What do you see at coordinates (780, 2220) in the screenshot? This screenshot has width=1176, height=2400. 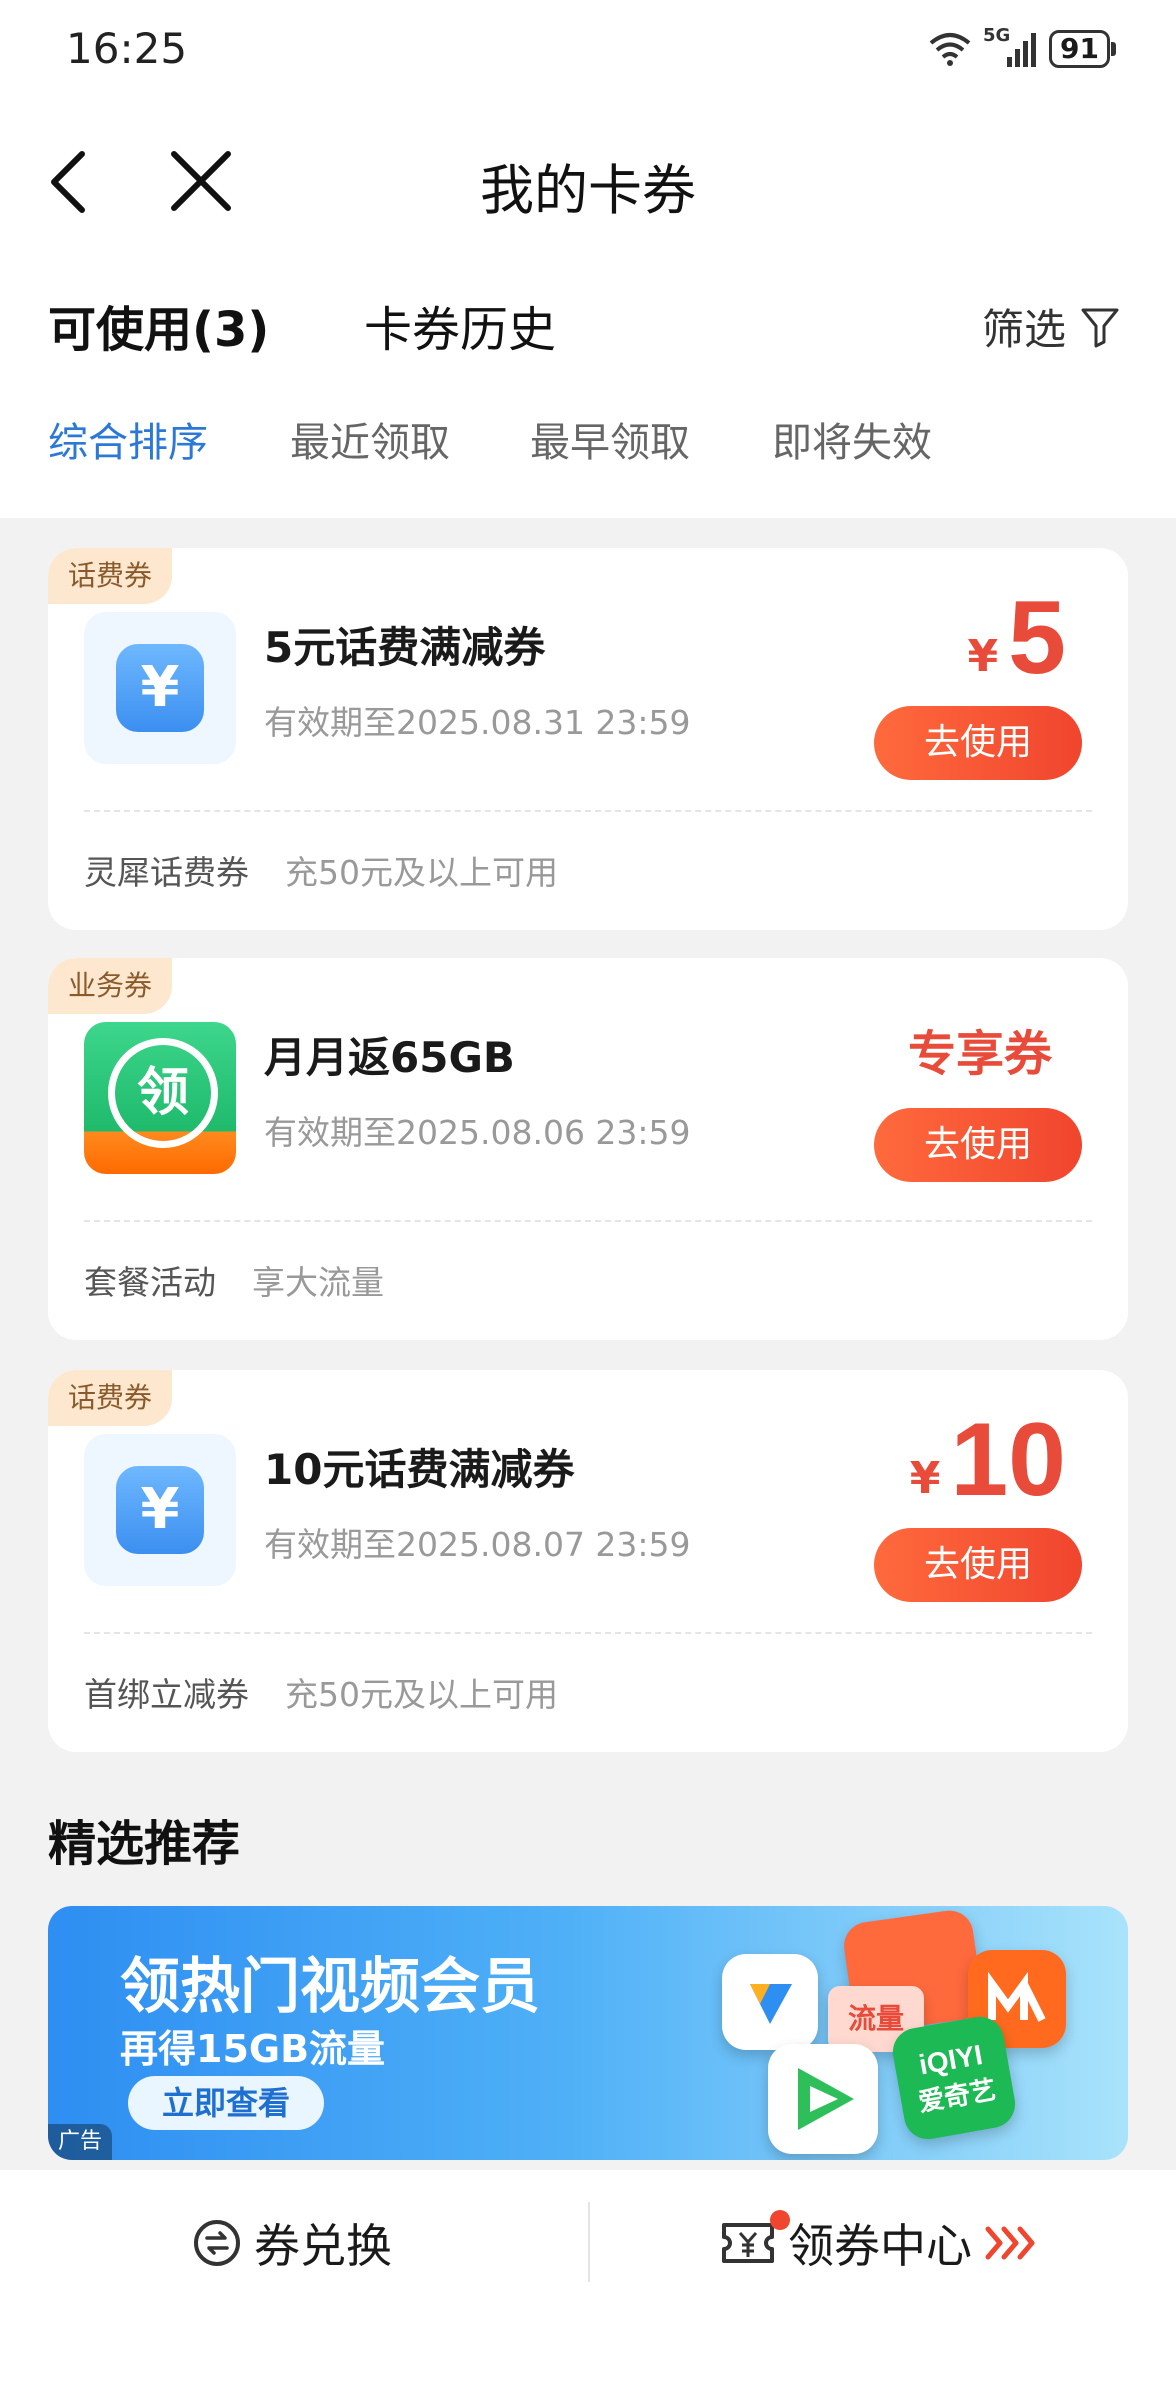 I see `notification-dot` at bounding box center [780, 2220].